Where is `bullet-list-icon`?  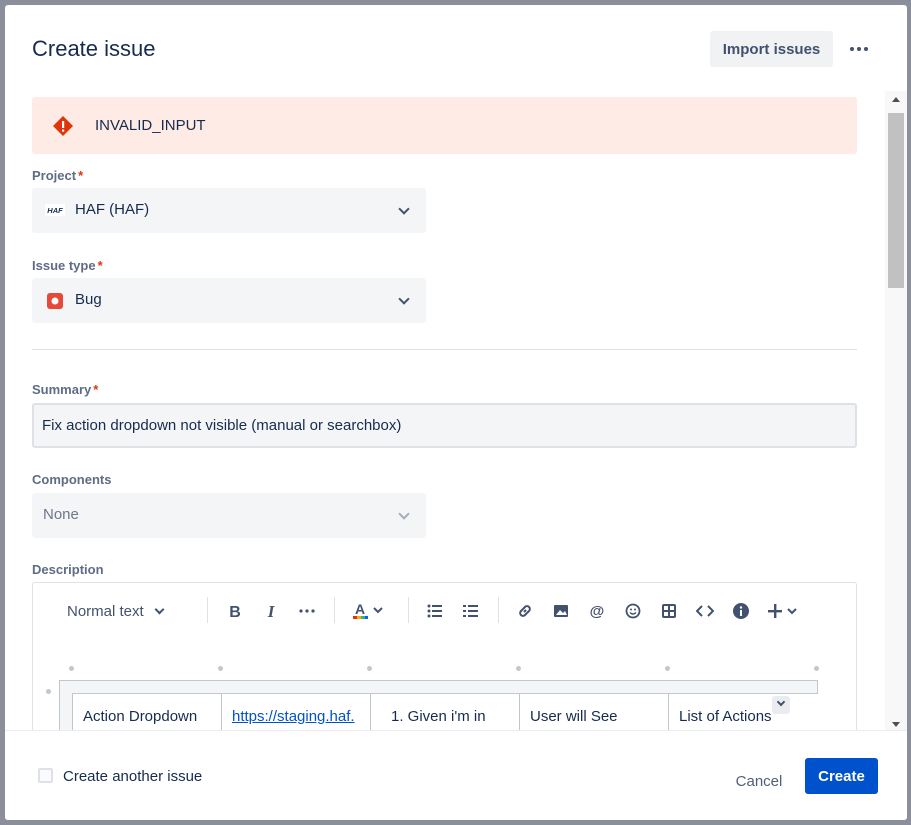 bullet-list-icon is located at coordinates (434, 611).